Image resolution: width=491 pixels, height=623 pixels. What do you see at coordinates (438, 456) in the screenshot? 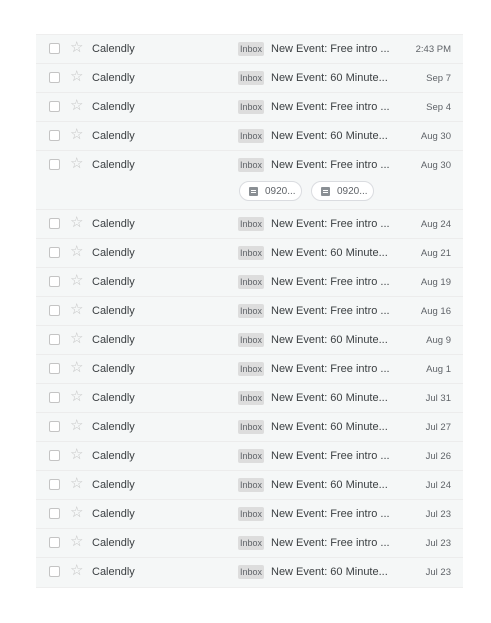
I see `email-date: Jul 26` at bounding box center [438, 456].